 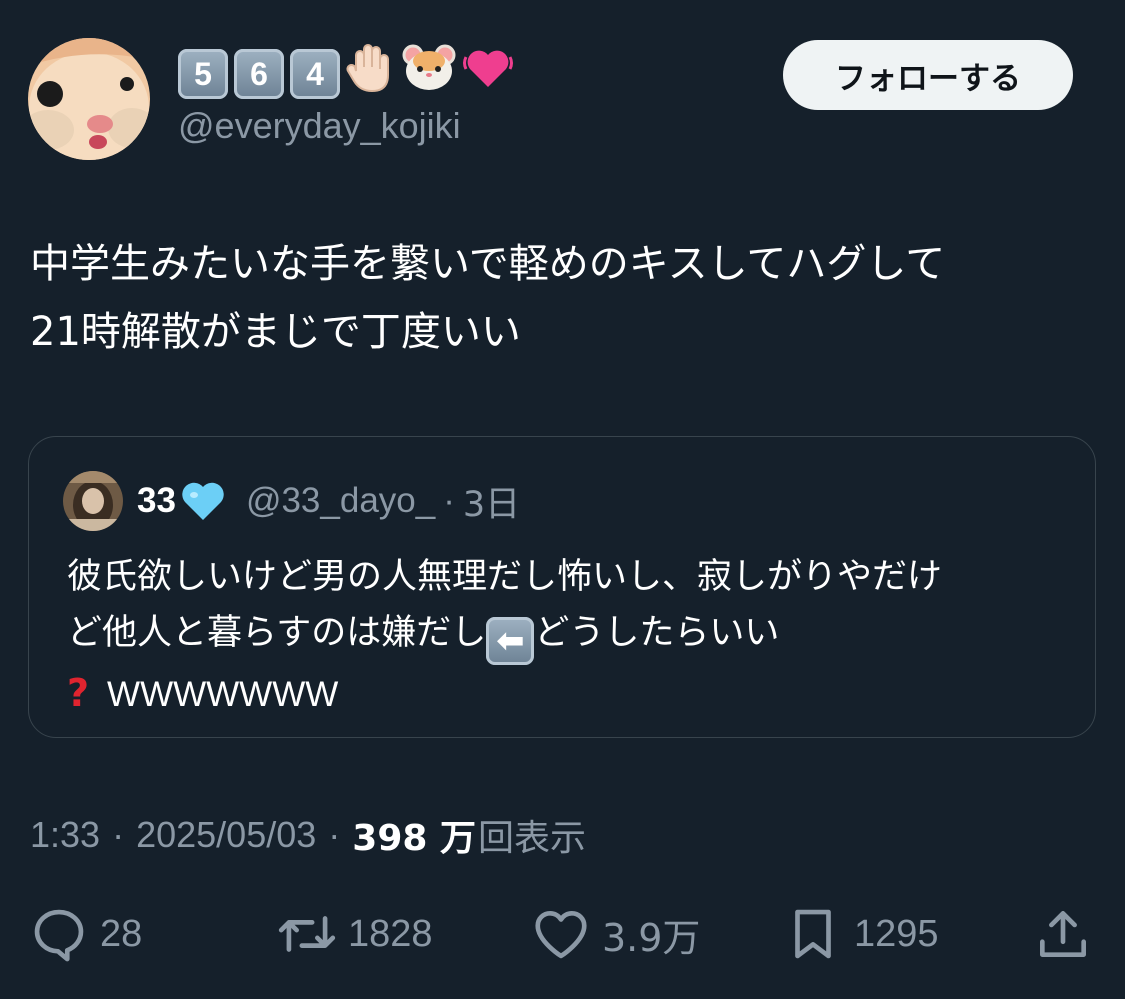 I want to click on tweet-date: 2025/05/03, so click(x=226, y=835).